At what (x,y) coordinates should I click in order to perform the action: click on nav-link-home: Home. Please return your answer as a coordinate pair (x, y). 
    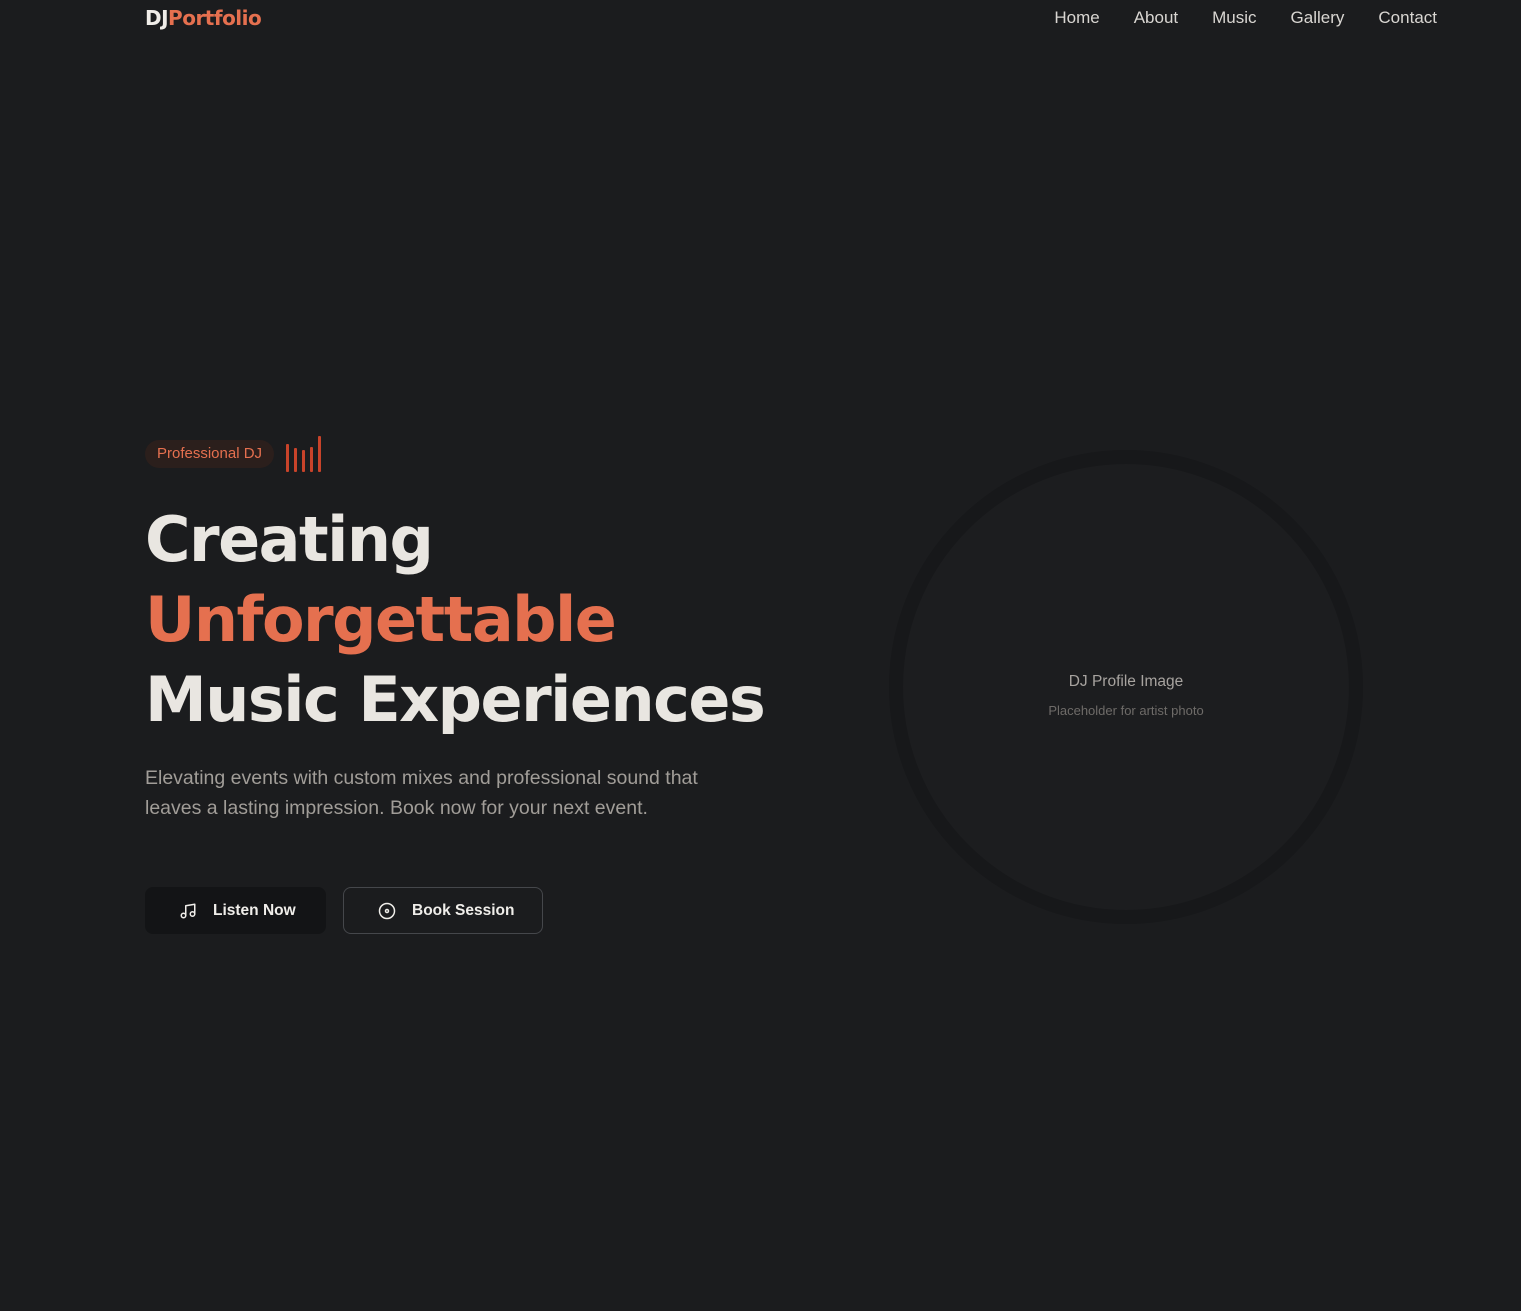
    Looking at the image, I should click on (1076, 18).